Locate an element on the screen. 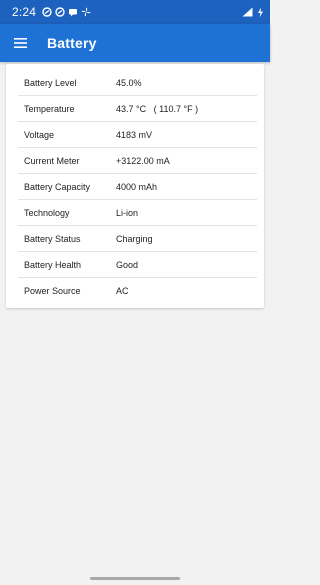 This screenshot has width=320, height=585. battery-charging-icon is located at coordinates (260, 12).